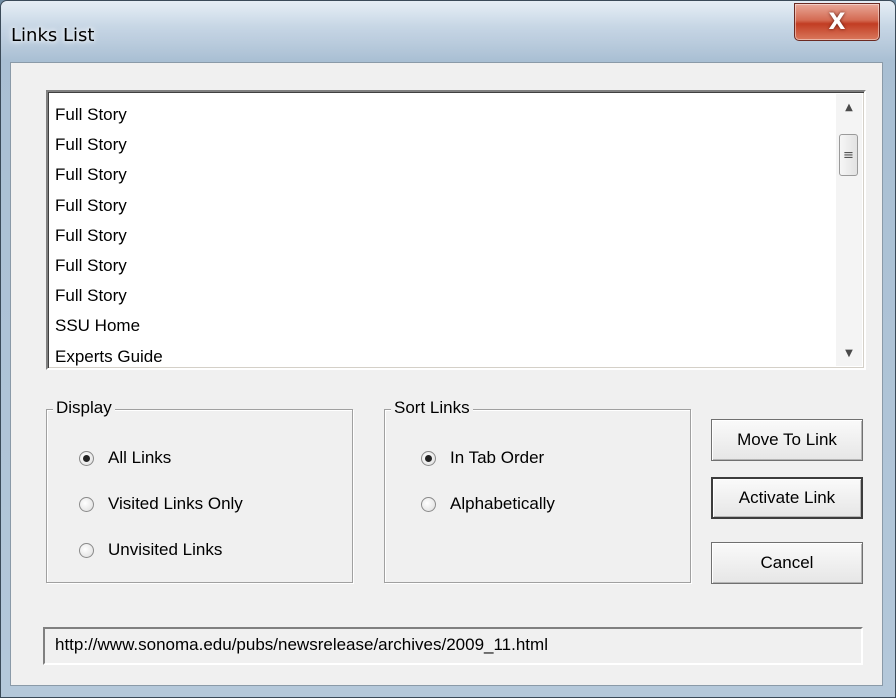  I want to click on radio-label: In Tab Order, so click(497, 457).